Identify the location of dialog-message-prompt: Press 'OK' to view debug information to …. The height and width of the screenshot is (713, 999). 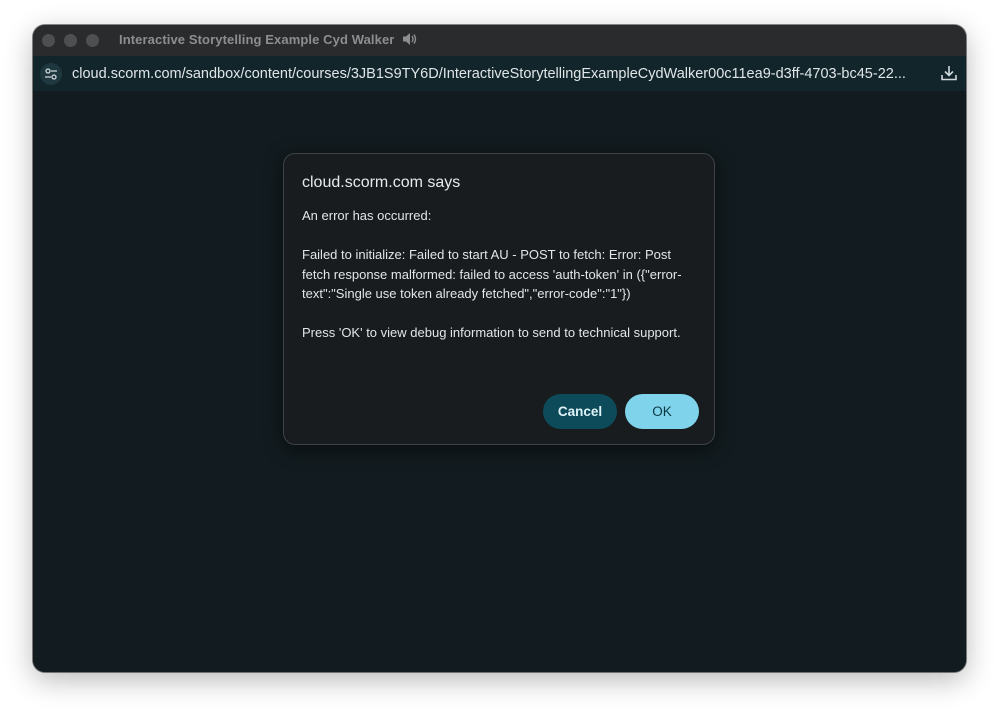
(491, 332).